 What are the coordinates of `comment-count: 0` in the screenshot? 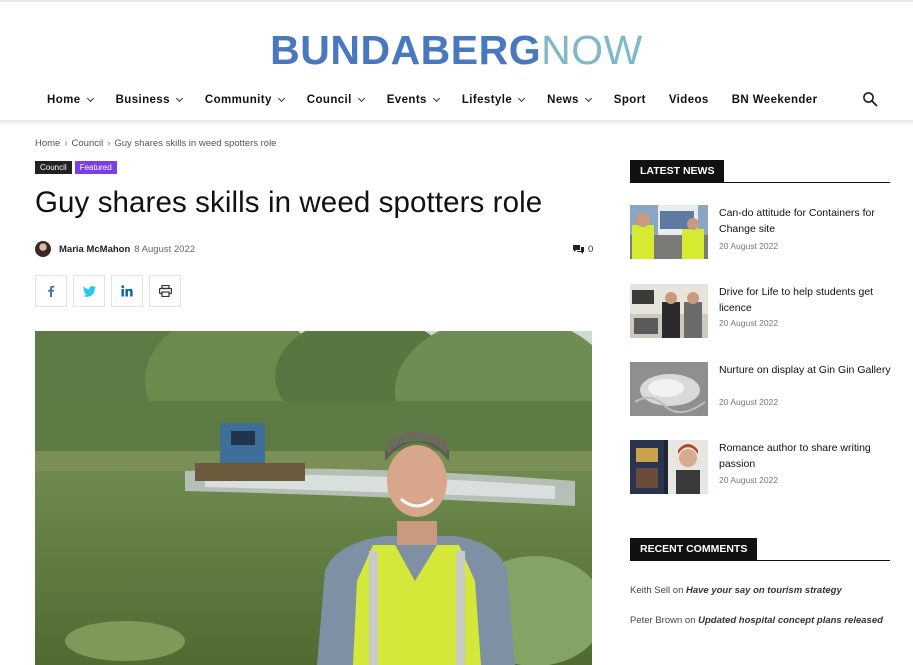 It's located at (583, 249).